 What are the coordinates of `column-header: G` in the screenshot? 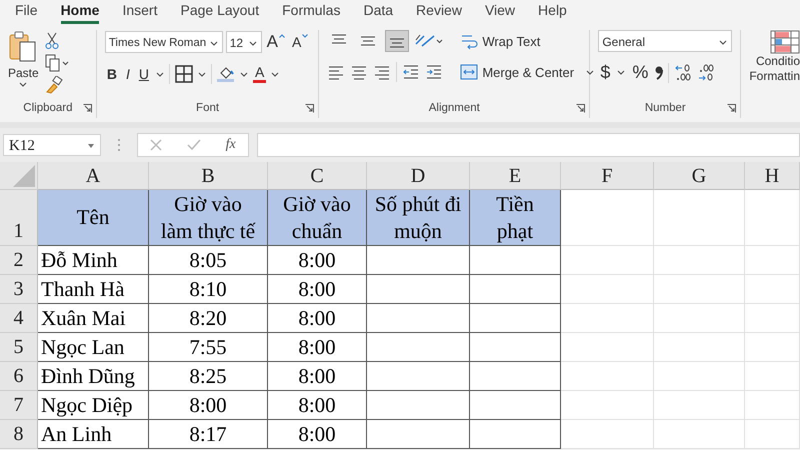 It's located at (699, 176).